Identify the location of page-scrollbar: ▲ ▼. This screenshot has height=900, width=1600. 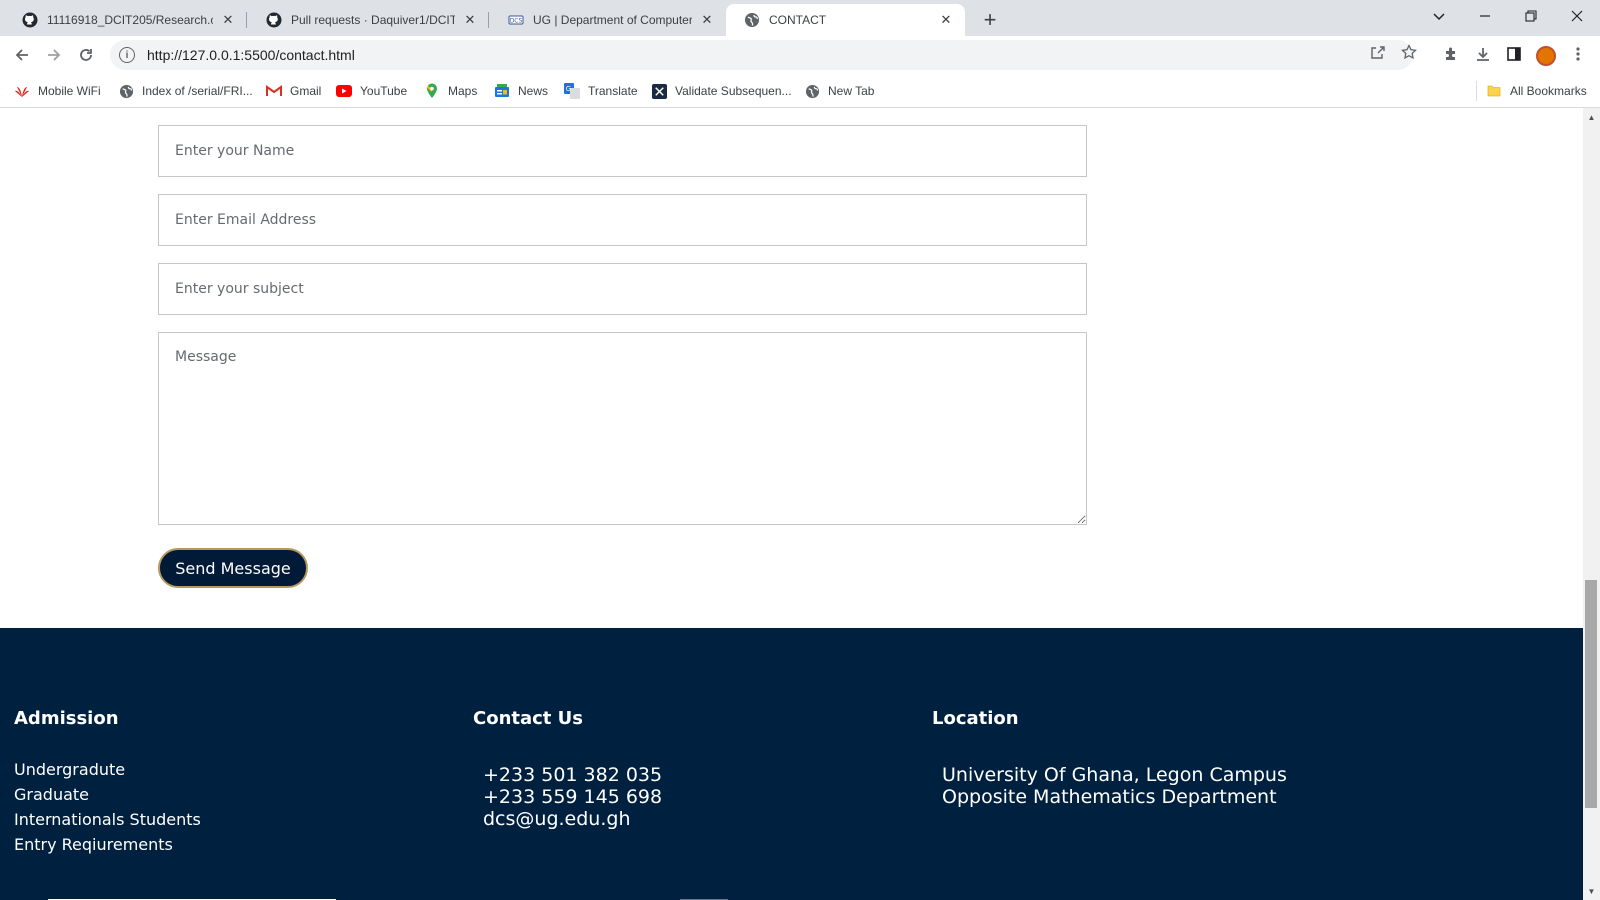
(1591, 504).